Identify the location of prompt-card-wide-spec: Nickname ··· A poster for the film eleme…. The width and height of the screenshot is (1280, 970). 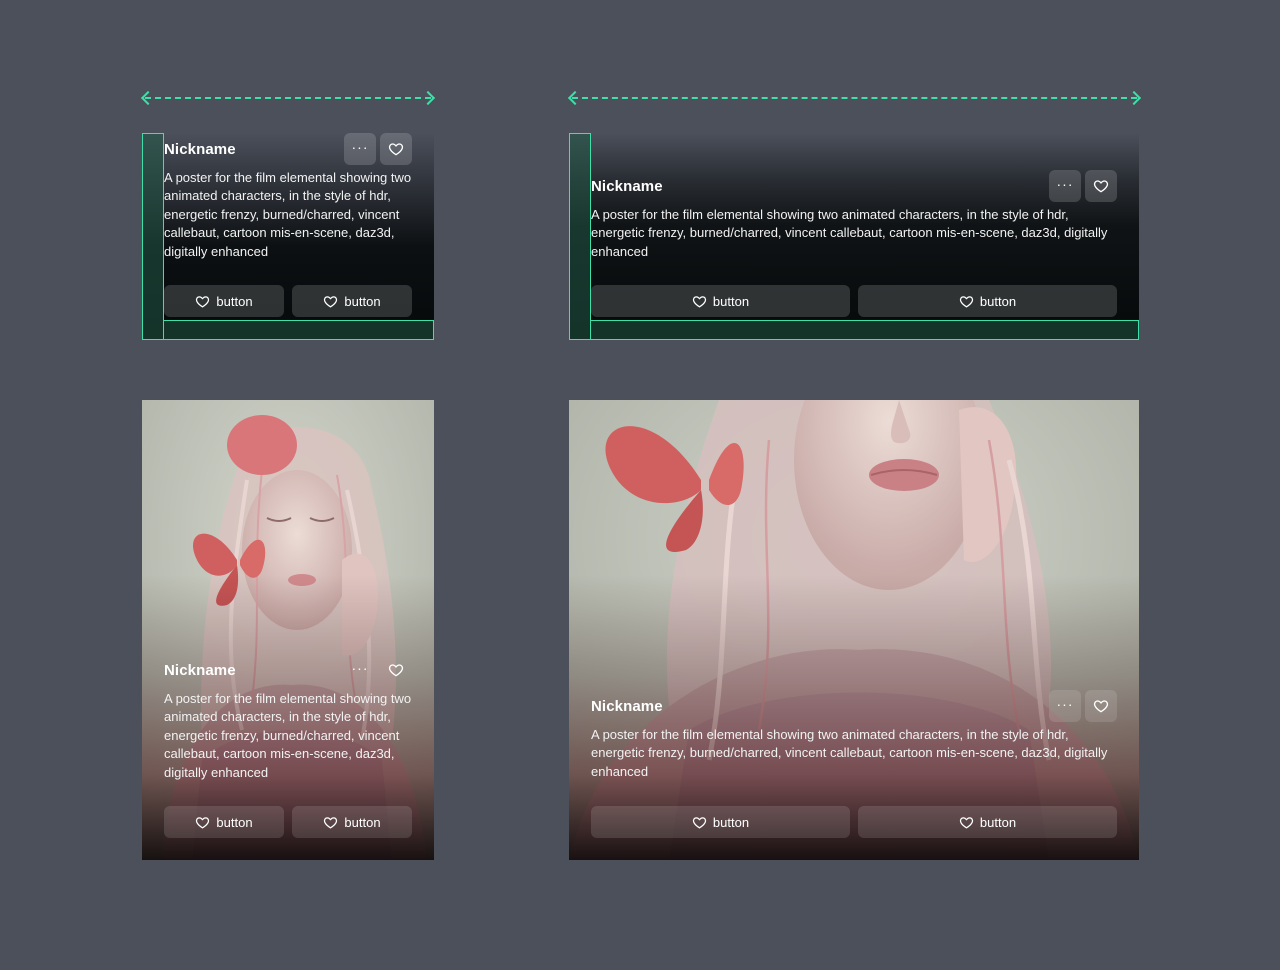
(854, 236).